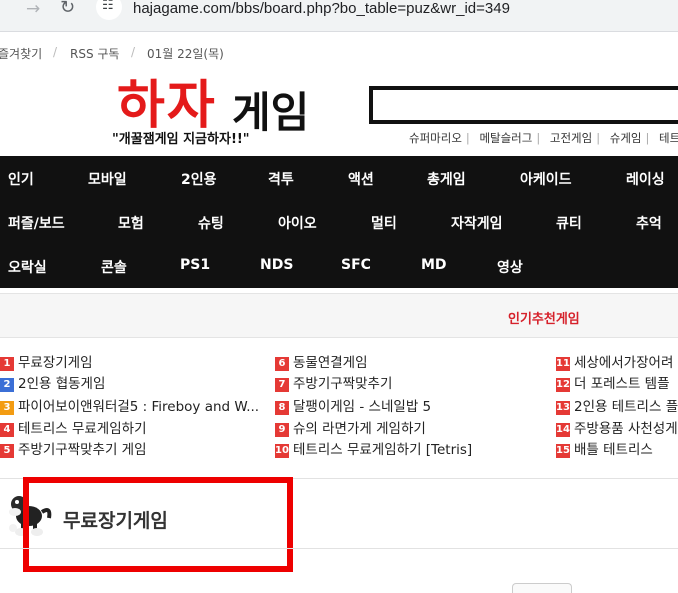 This screenshot has height=593, width=678. What do you see at coordinates (563, 364) in the screenshot?
I see `rank-badge: 11` at bounding box center [563, 364].